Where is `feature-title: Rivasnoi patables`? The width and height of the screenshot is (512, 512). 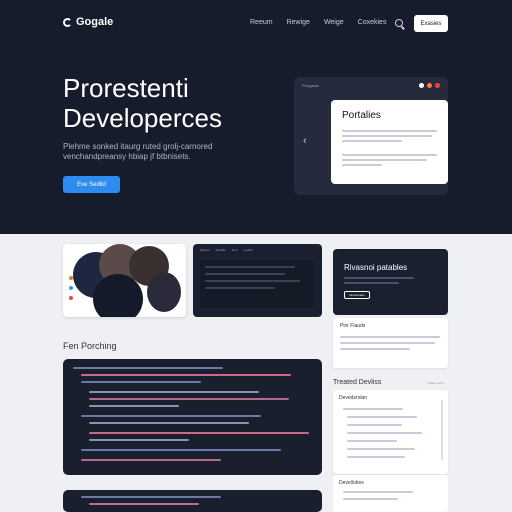 feature-title: Rivasnoi patables is located at coordinates (376, 267).